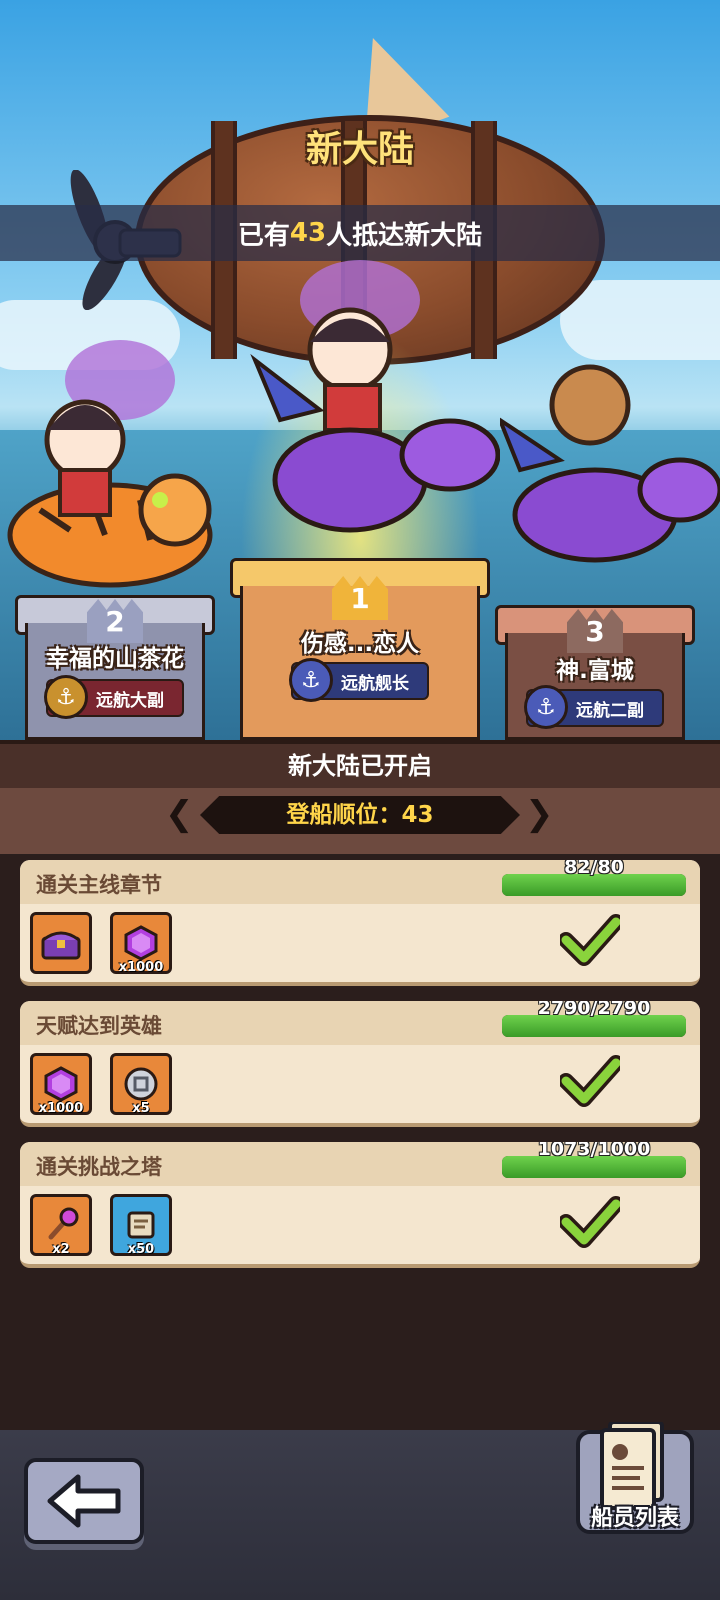  What do you see at coordinates (141, 1225) in the screenshot?
I see `scroll-icon: x50` at bounding box center [141, 1225].